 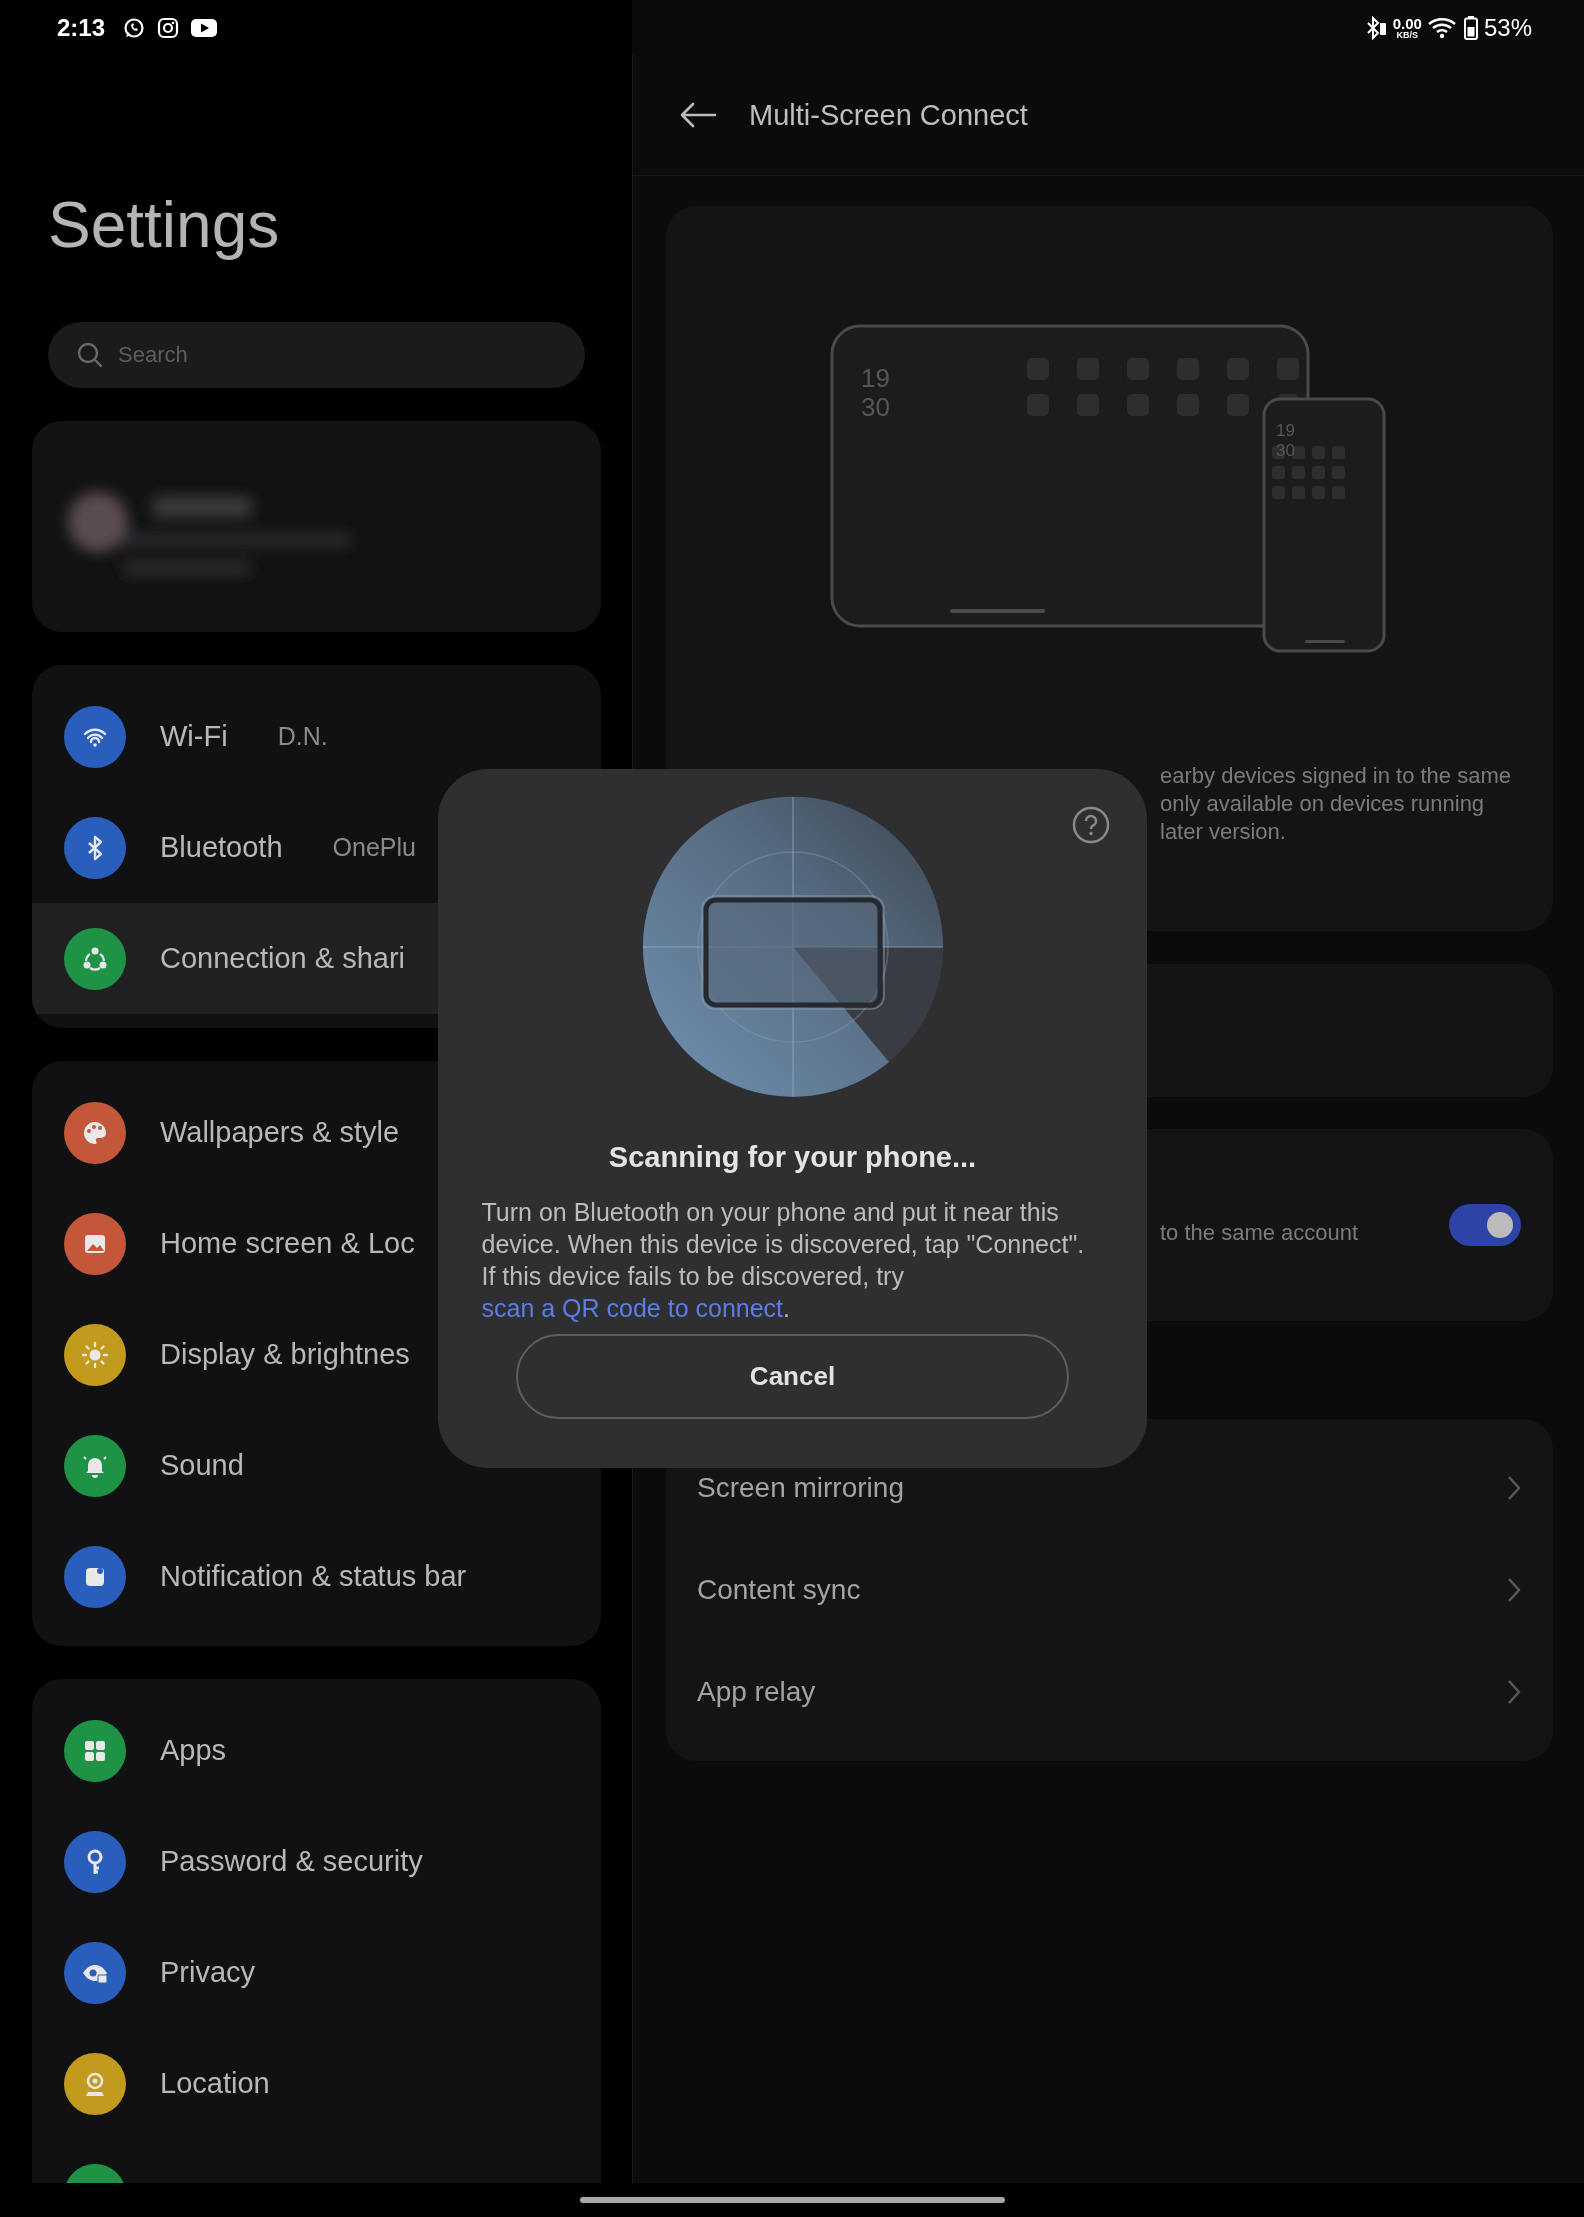 What do you see at coordinates (302, 736) in the screenshot?
I see `item-value: D.N.` at bounding box center [302, 736].